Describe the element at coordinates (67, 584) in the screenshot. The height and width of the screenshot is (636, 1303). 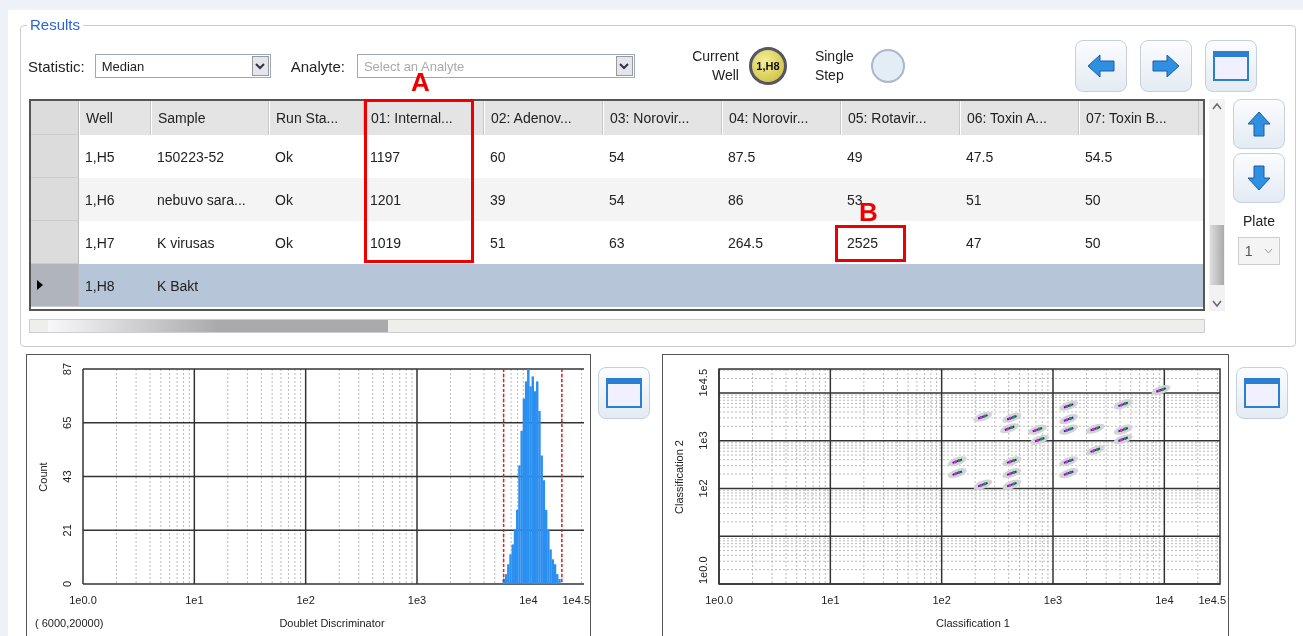
I see `tick-label: 0` at that location.